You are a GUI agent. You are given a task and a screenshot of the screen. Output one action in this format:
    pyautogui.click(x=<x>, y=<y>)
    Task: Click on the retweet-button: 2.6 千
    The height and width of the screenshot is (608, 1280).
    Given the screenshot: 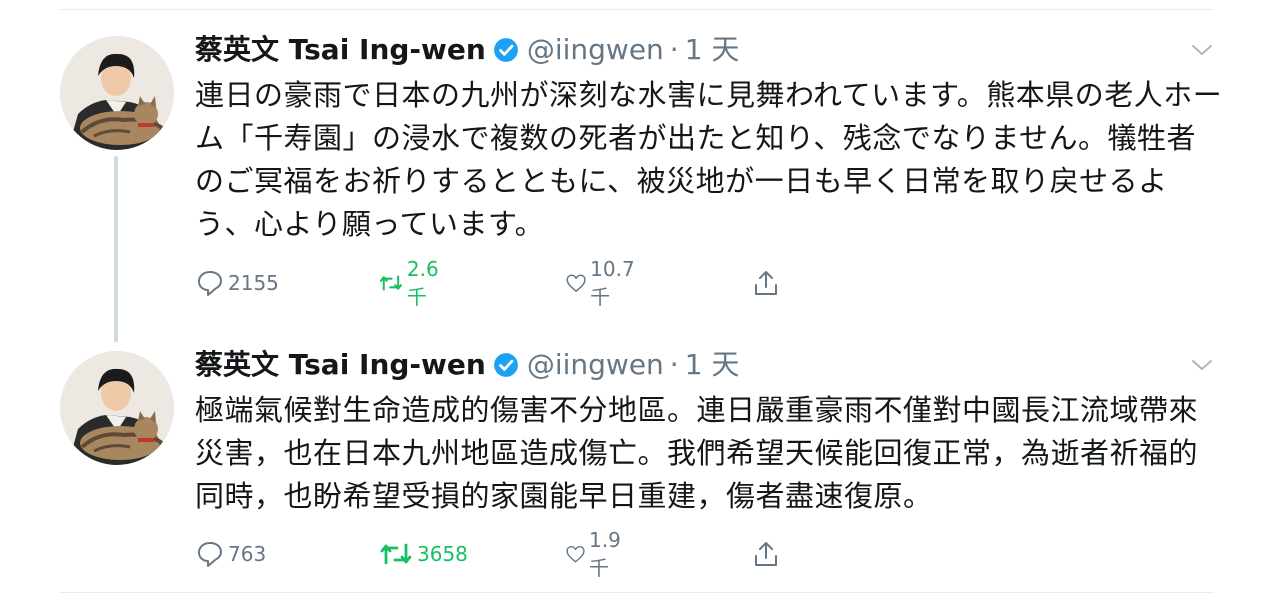 What is the action you would take?
    pyautogui.click(x=413, y=283)
    